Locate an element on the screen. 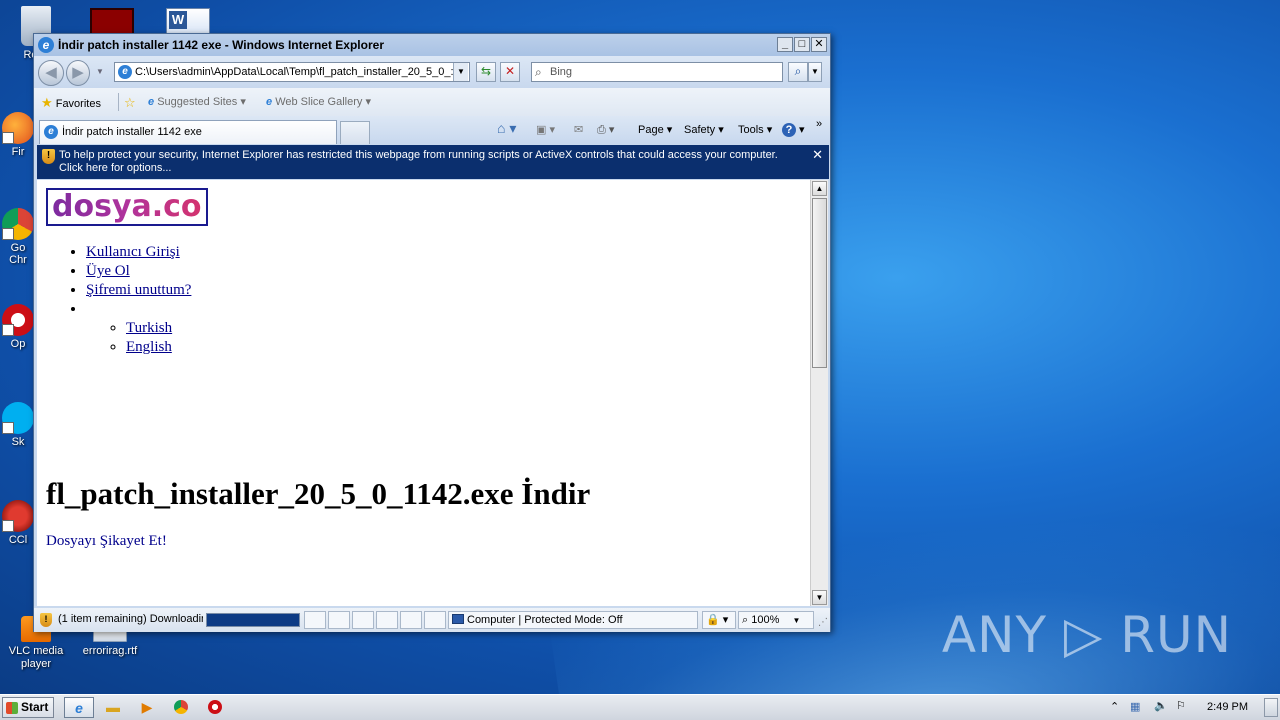  language-item: Turkish is located at coordinates (158, 328).